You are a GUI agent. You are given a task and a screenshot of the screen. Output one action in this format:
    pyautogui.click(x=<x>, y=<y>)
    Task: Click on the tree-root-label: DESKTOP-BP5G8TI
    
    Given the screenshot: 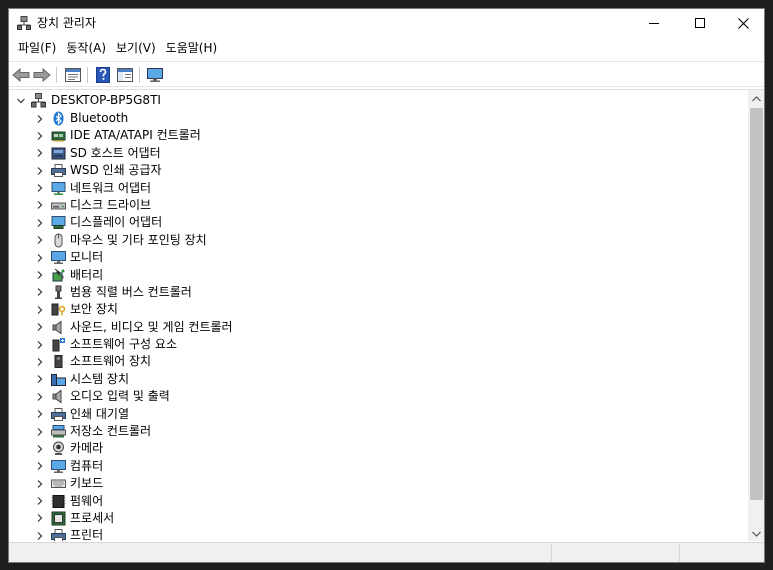 What is the action you would take?
    pyautogui.click(x=106, y=100)
    